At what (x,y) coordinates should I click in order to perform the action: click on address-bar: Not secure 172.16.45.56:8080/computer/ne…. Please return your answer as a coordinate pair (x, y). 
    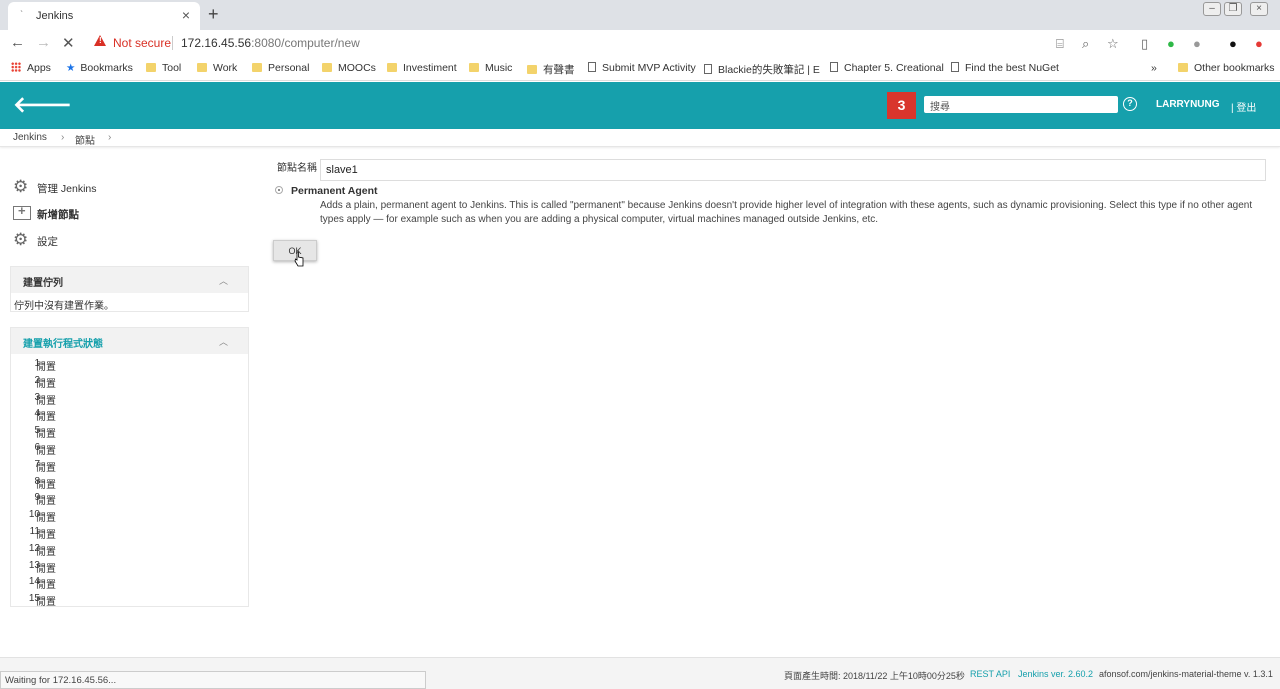
    Looking at the image, I should click on (608, 43).